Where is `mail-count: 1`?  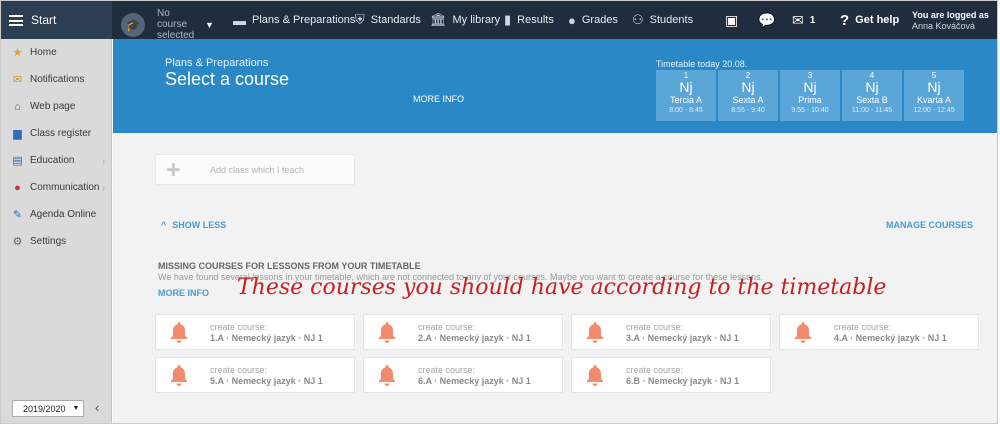
mail-count: 1 is located at coordinates (812, 20).